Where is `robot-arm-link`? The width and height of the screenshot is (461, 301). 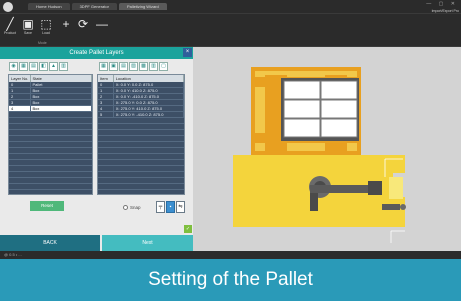
robot-arm-link is located at coordinates (344, 189).